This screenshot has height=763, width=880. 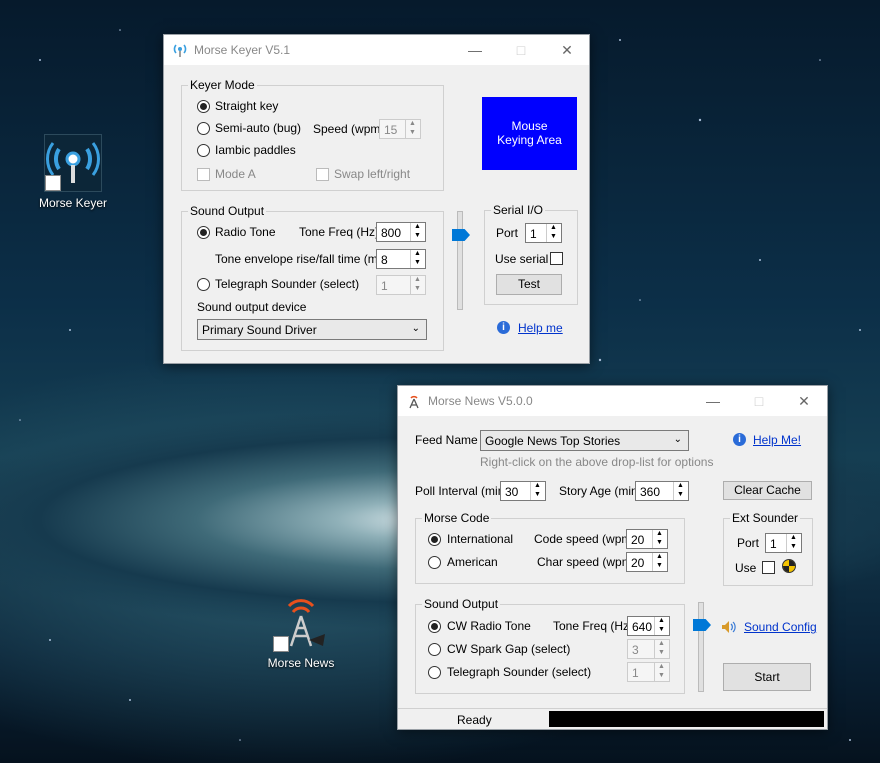 I want to click on group-title: Sound Output, so click(x=227, y=211).